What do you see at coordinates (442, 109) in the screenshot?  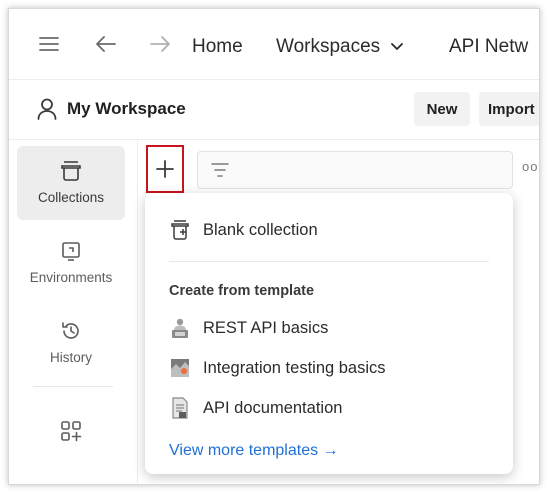 I see `new-button: New` at bounding box center [442, 109].